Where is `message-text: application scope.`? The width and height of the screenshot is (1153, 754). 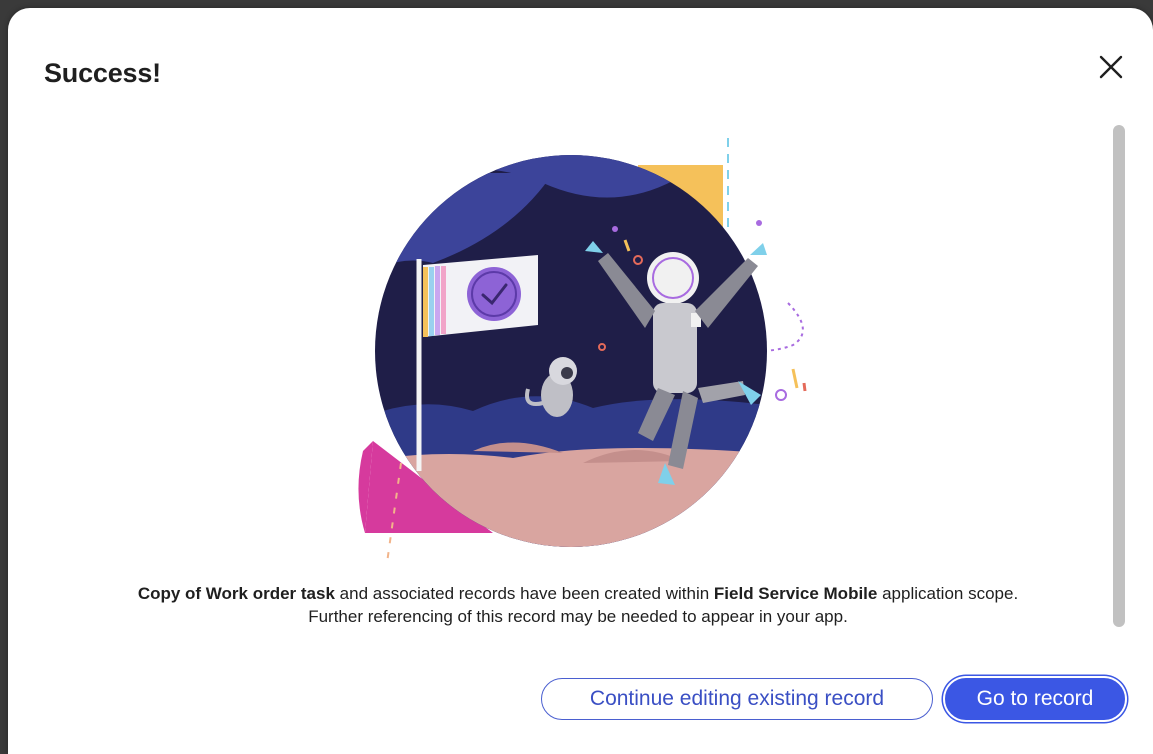 message-text: application scope. is located at coordinates (948, 593).